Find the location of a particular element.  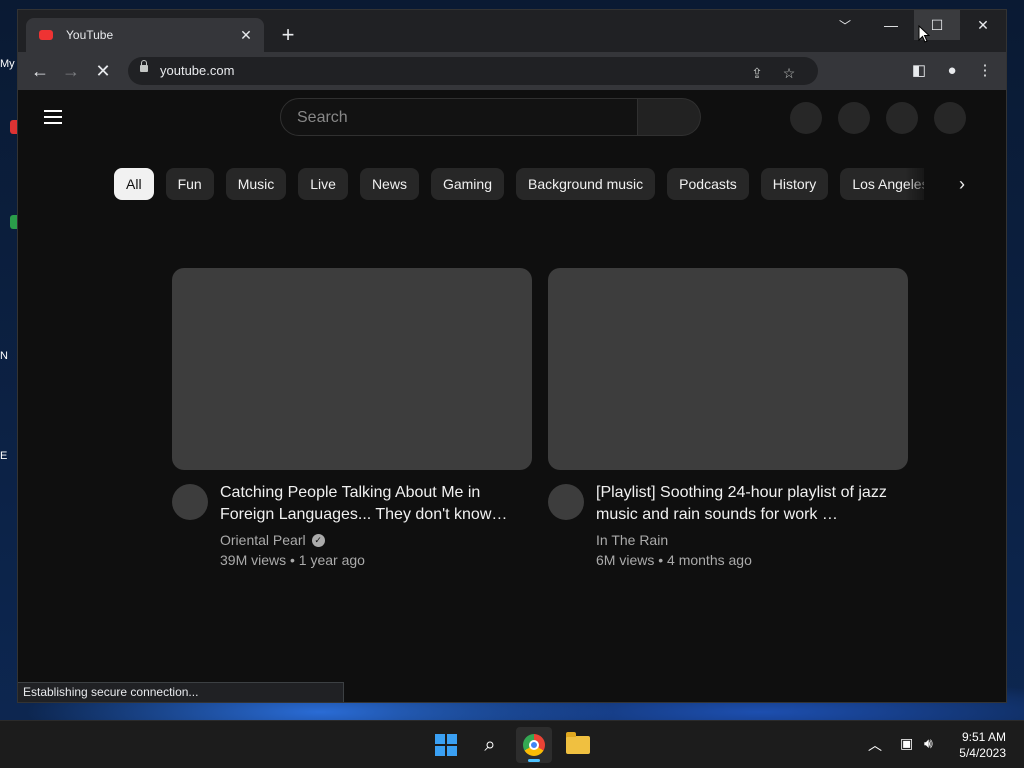

volume-icon: 🔊︎ is located at coordinates (928, 743).